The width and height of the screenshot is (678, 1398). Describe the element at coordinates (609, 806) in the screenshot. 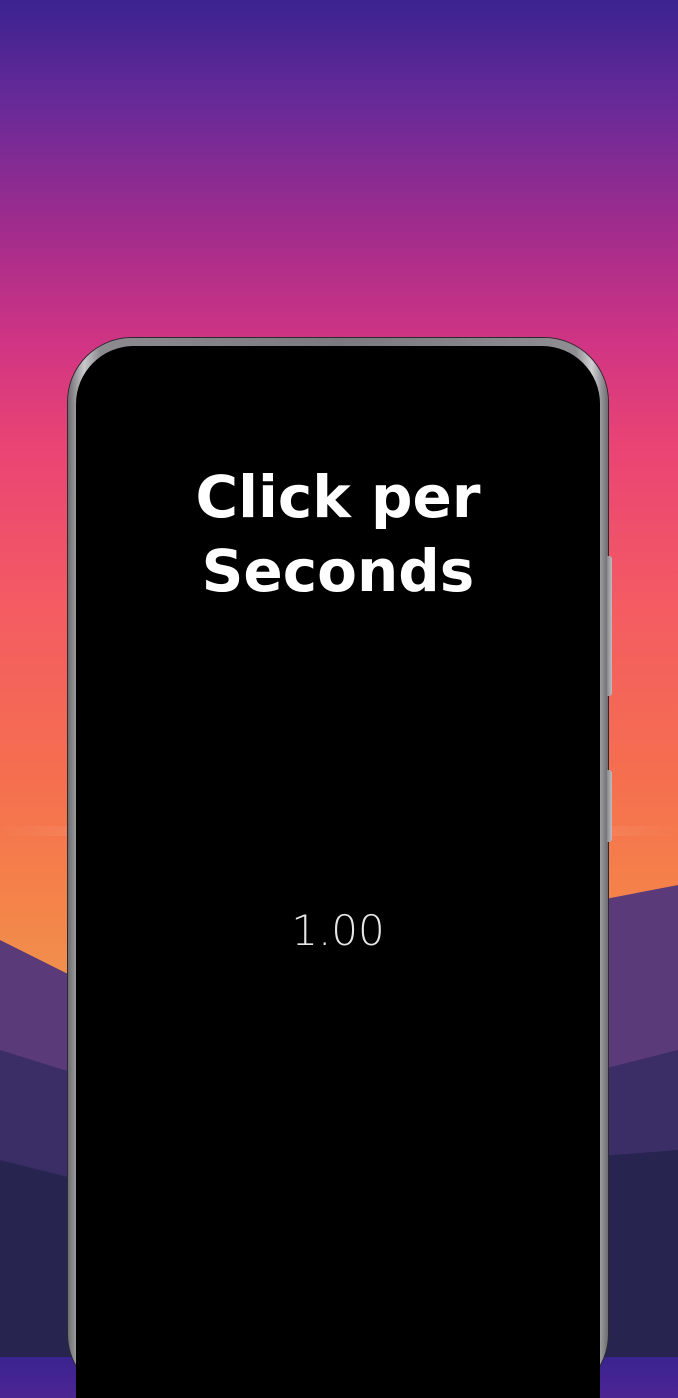

I see `power-button` at that location.